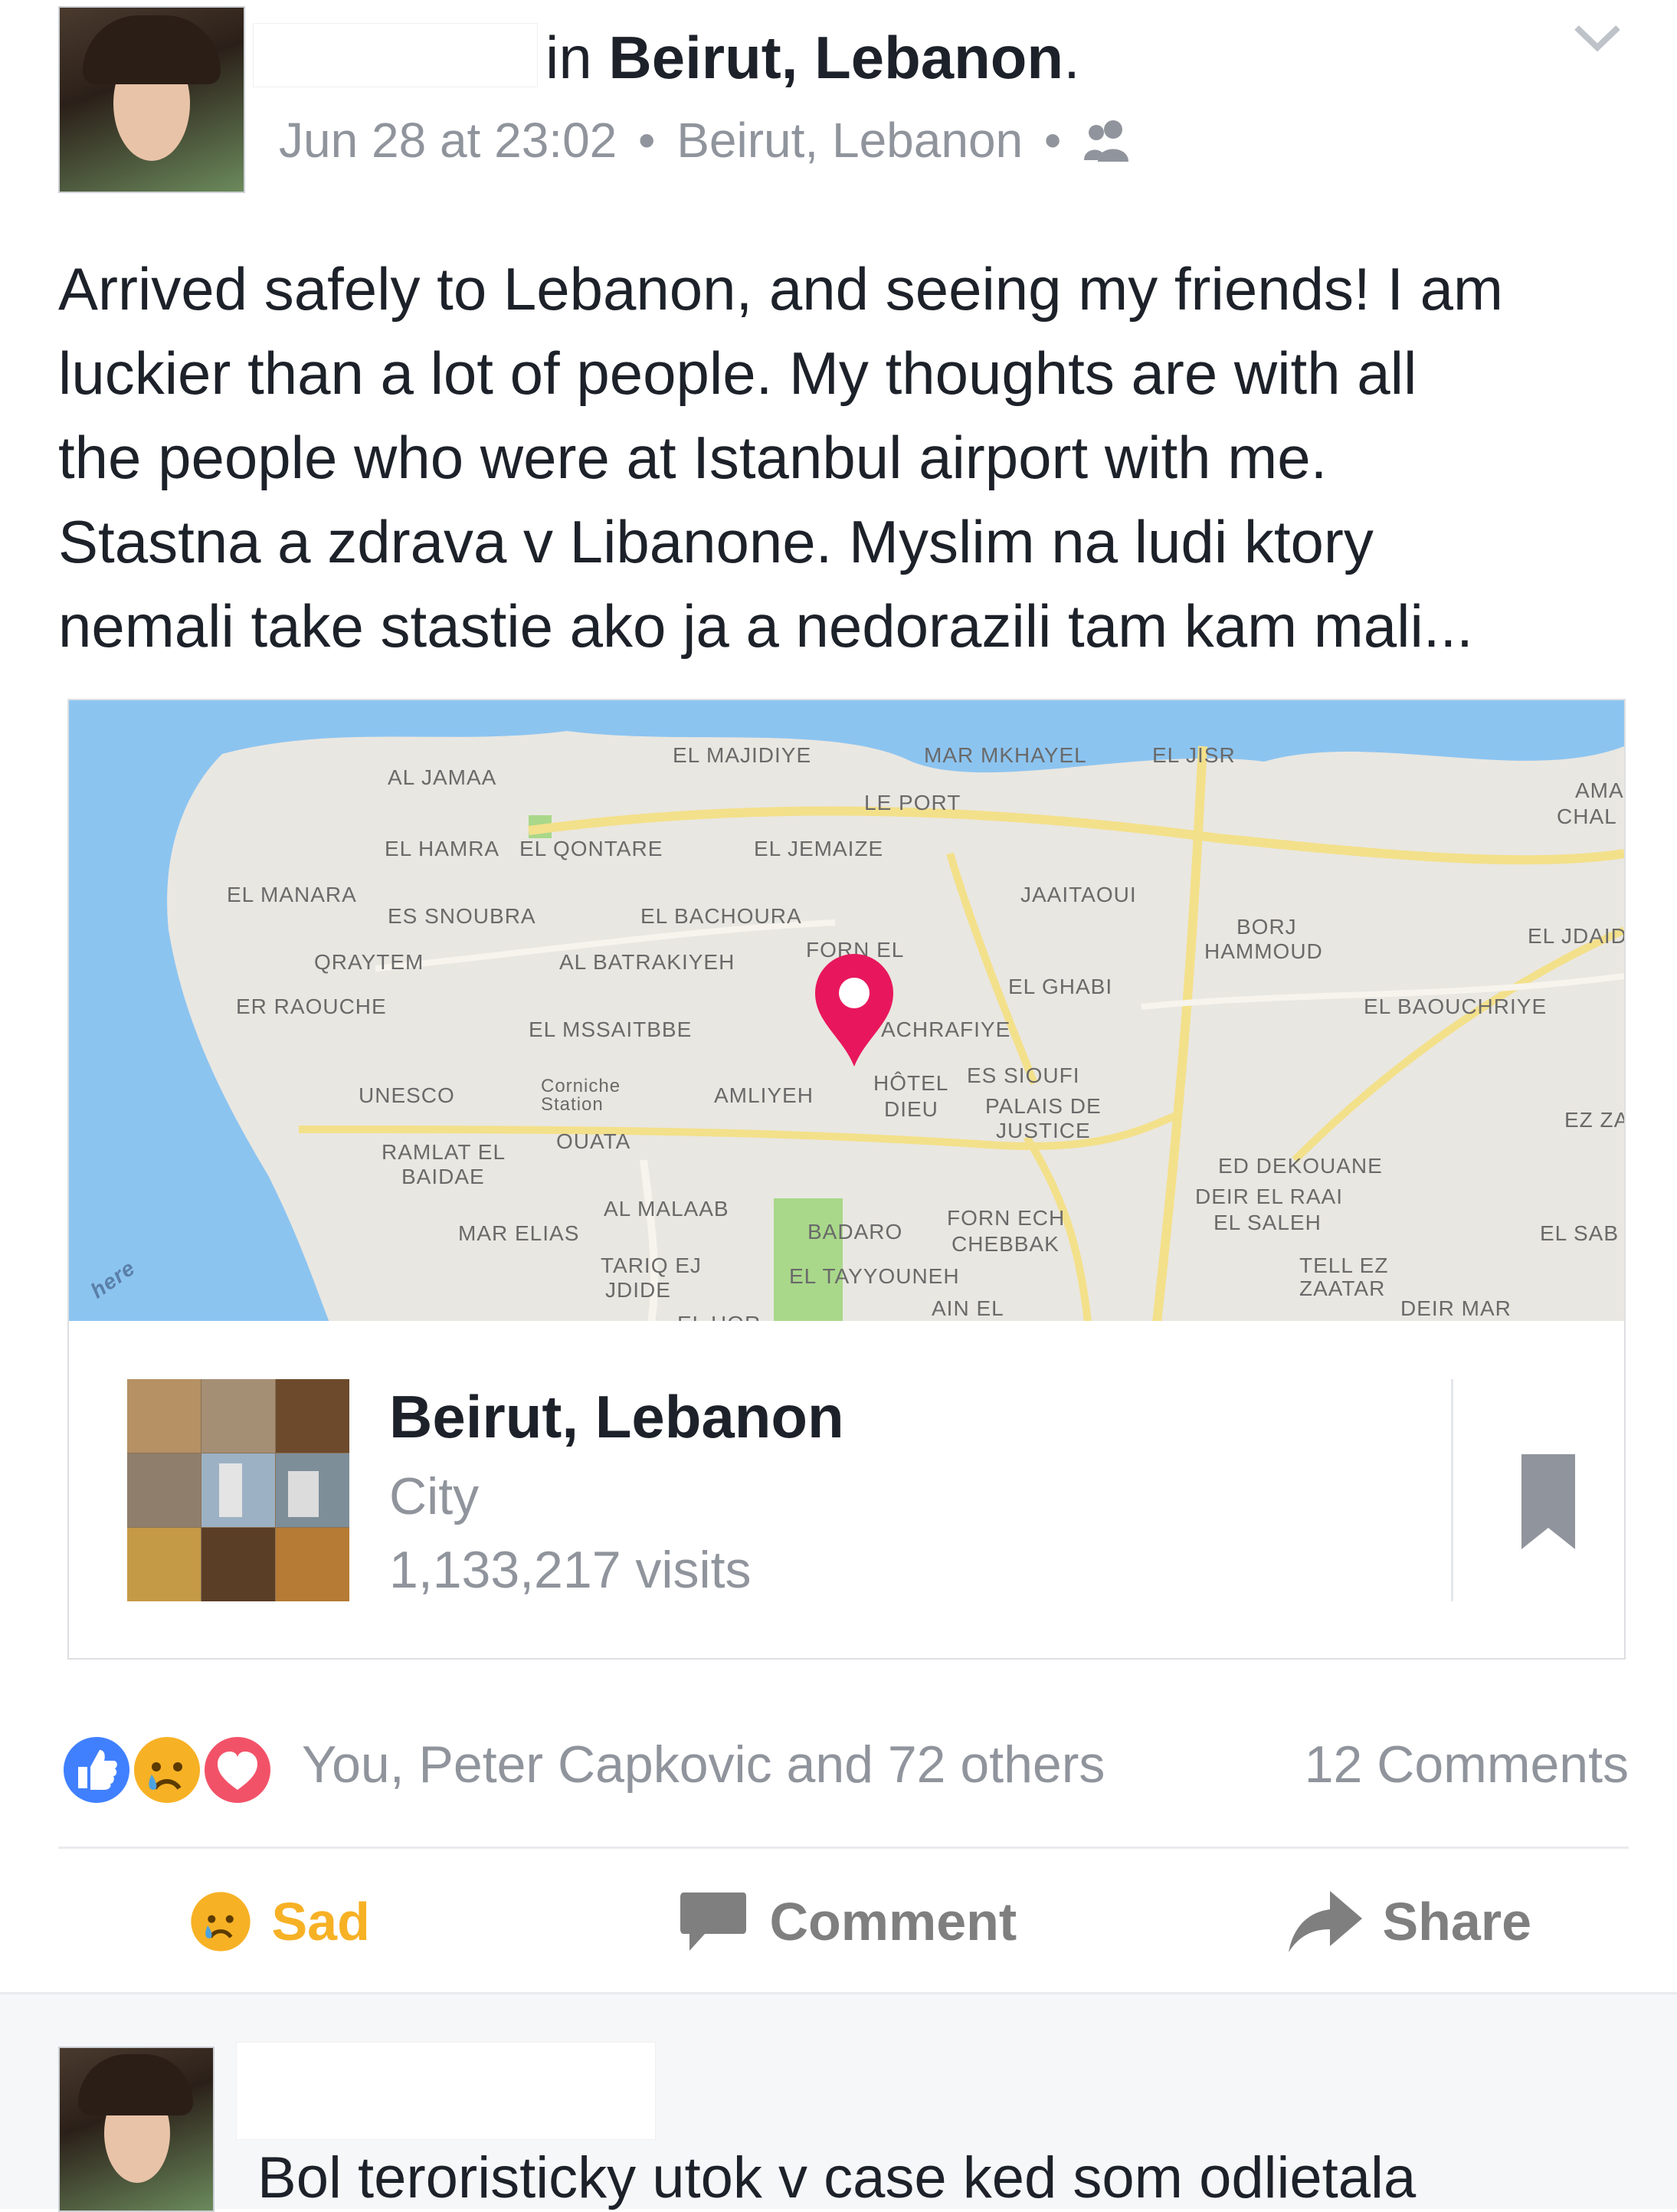  I want to click on map-label: EL JEMAIZE, so click(819, 849).